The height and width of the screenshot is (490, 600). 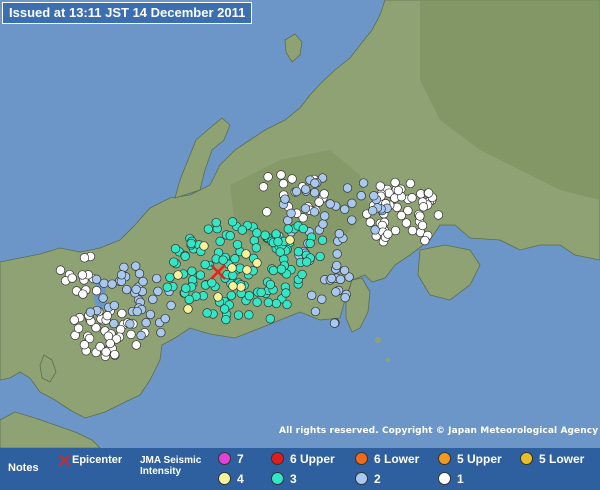 I want to click on legend-item-label: 5 Upper, so click(x=479, y=459).